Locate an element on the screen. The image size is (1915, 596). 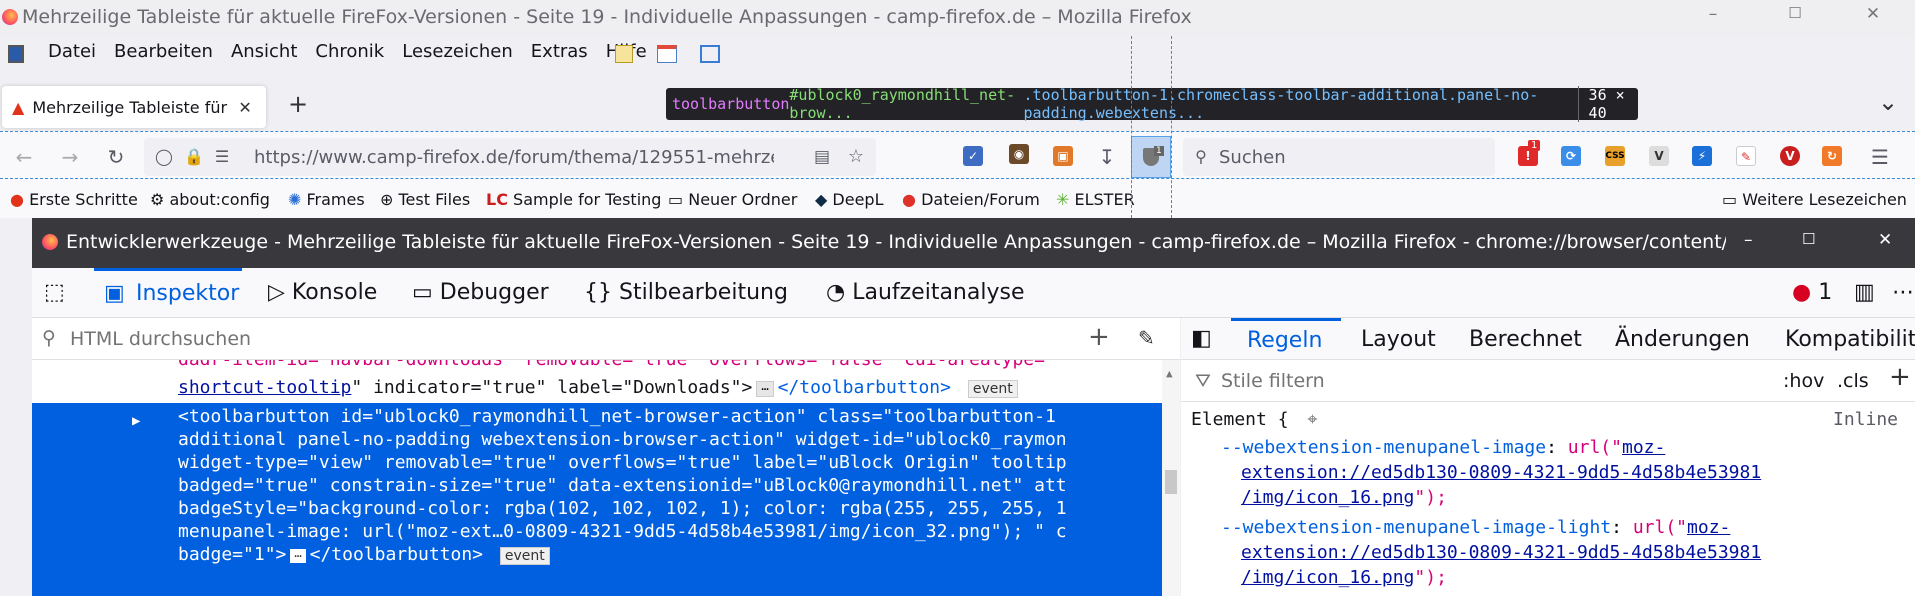
bookmark-frames: ✺ Frames is located at coordinates (326, 199).